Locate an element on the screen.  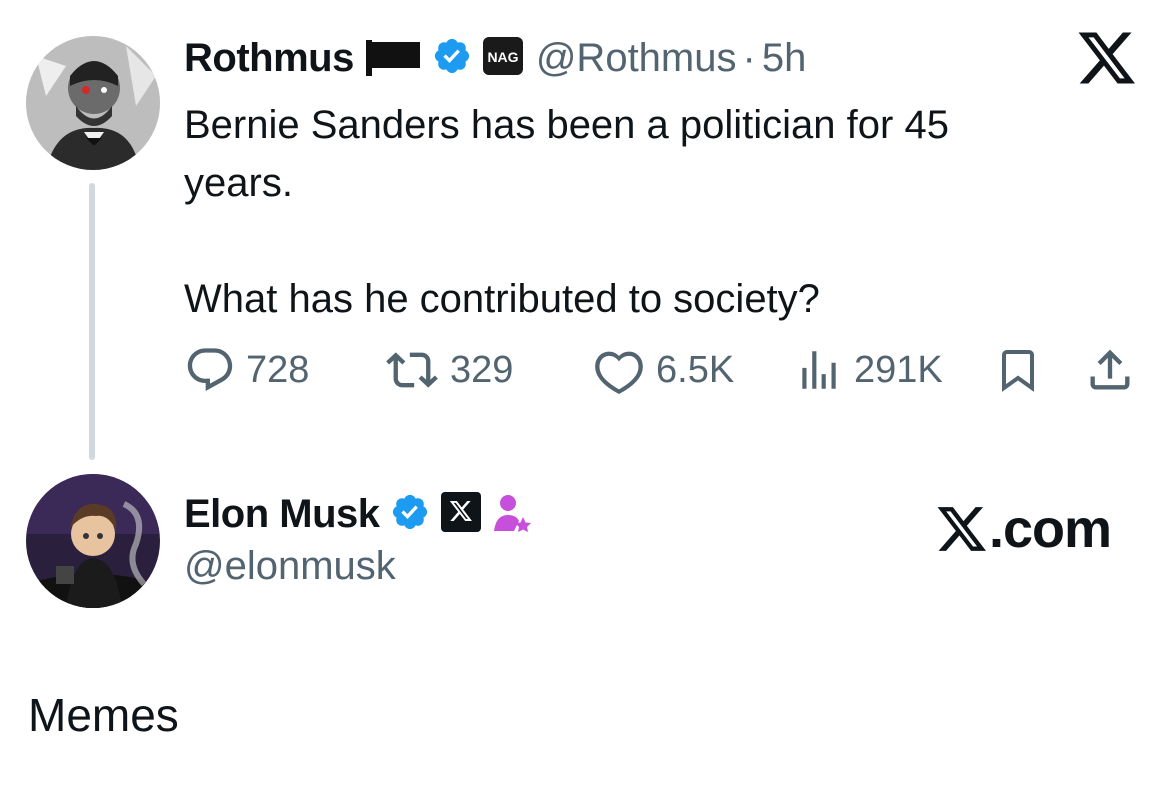
repost-icon is located at coordinates (412, 370).